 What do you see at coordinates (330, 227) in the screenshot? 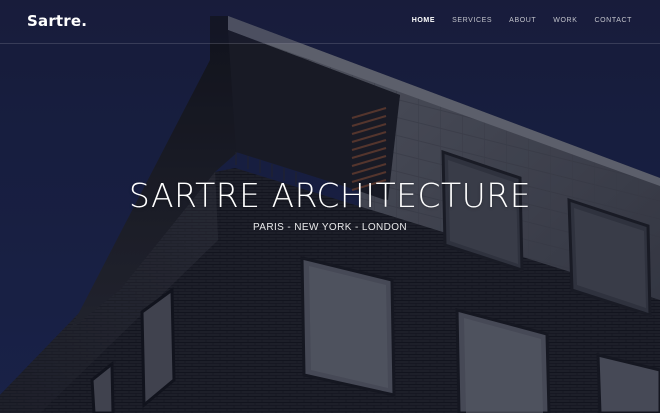
I see `hero-subtitle: PARIS - NEW YORK - LONDON` at bounding box center [330, 227].